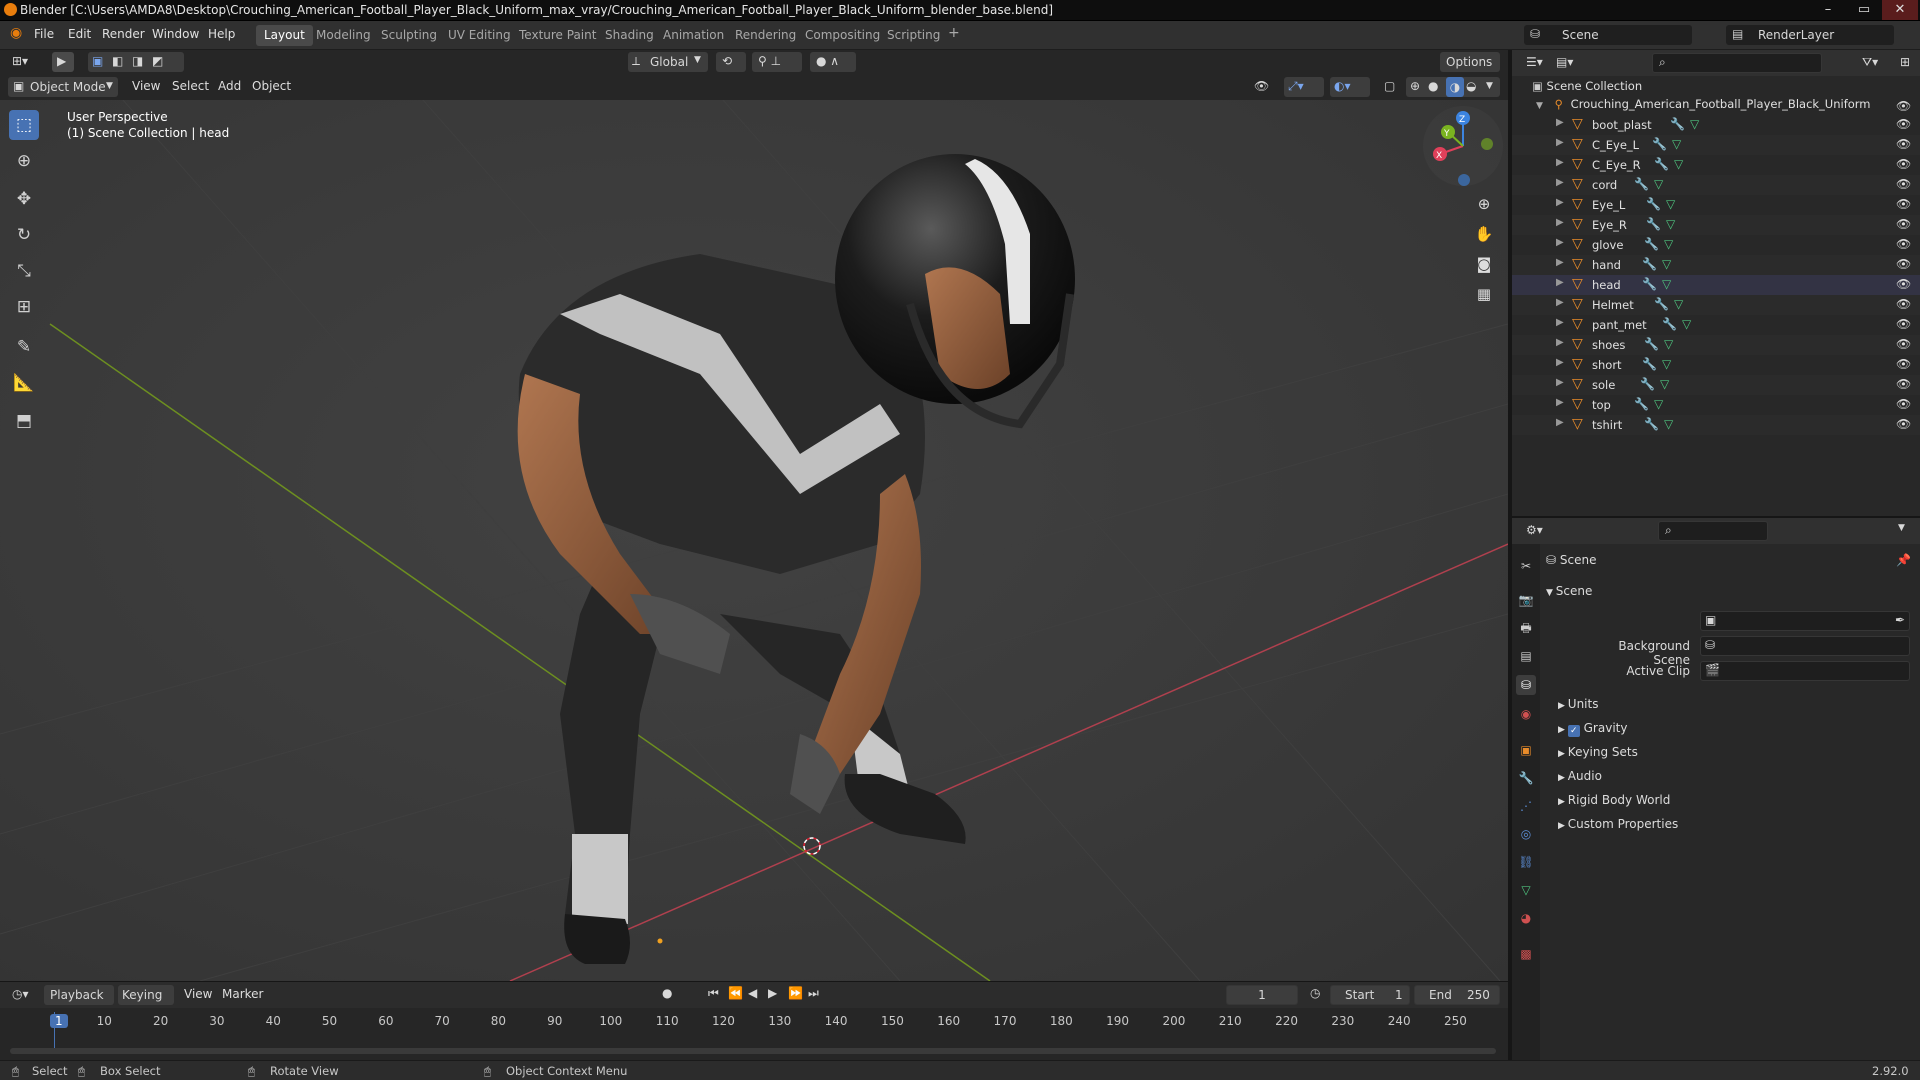 The image size is (1920, 1080). What do you see at coordinates (271, 86) in the screenshot?
I see `menu-object: Object` at bounding box center [271, 86].